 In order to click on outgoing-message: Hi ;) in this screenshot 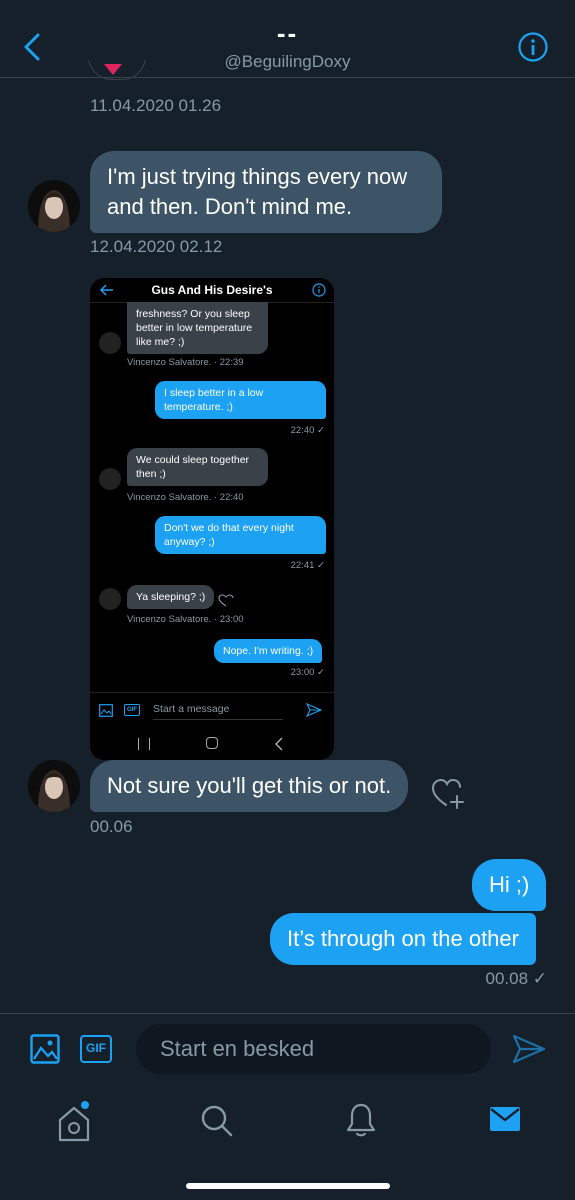, I will do `click(509, 885)`.